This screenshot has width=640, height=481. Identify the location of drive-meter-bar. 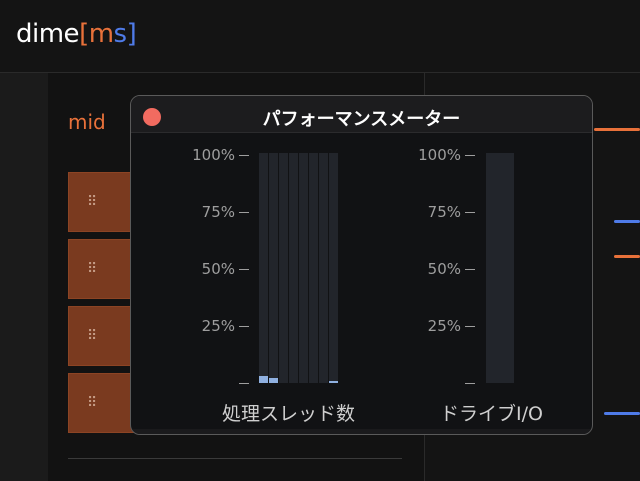
(500, 268).